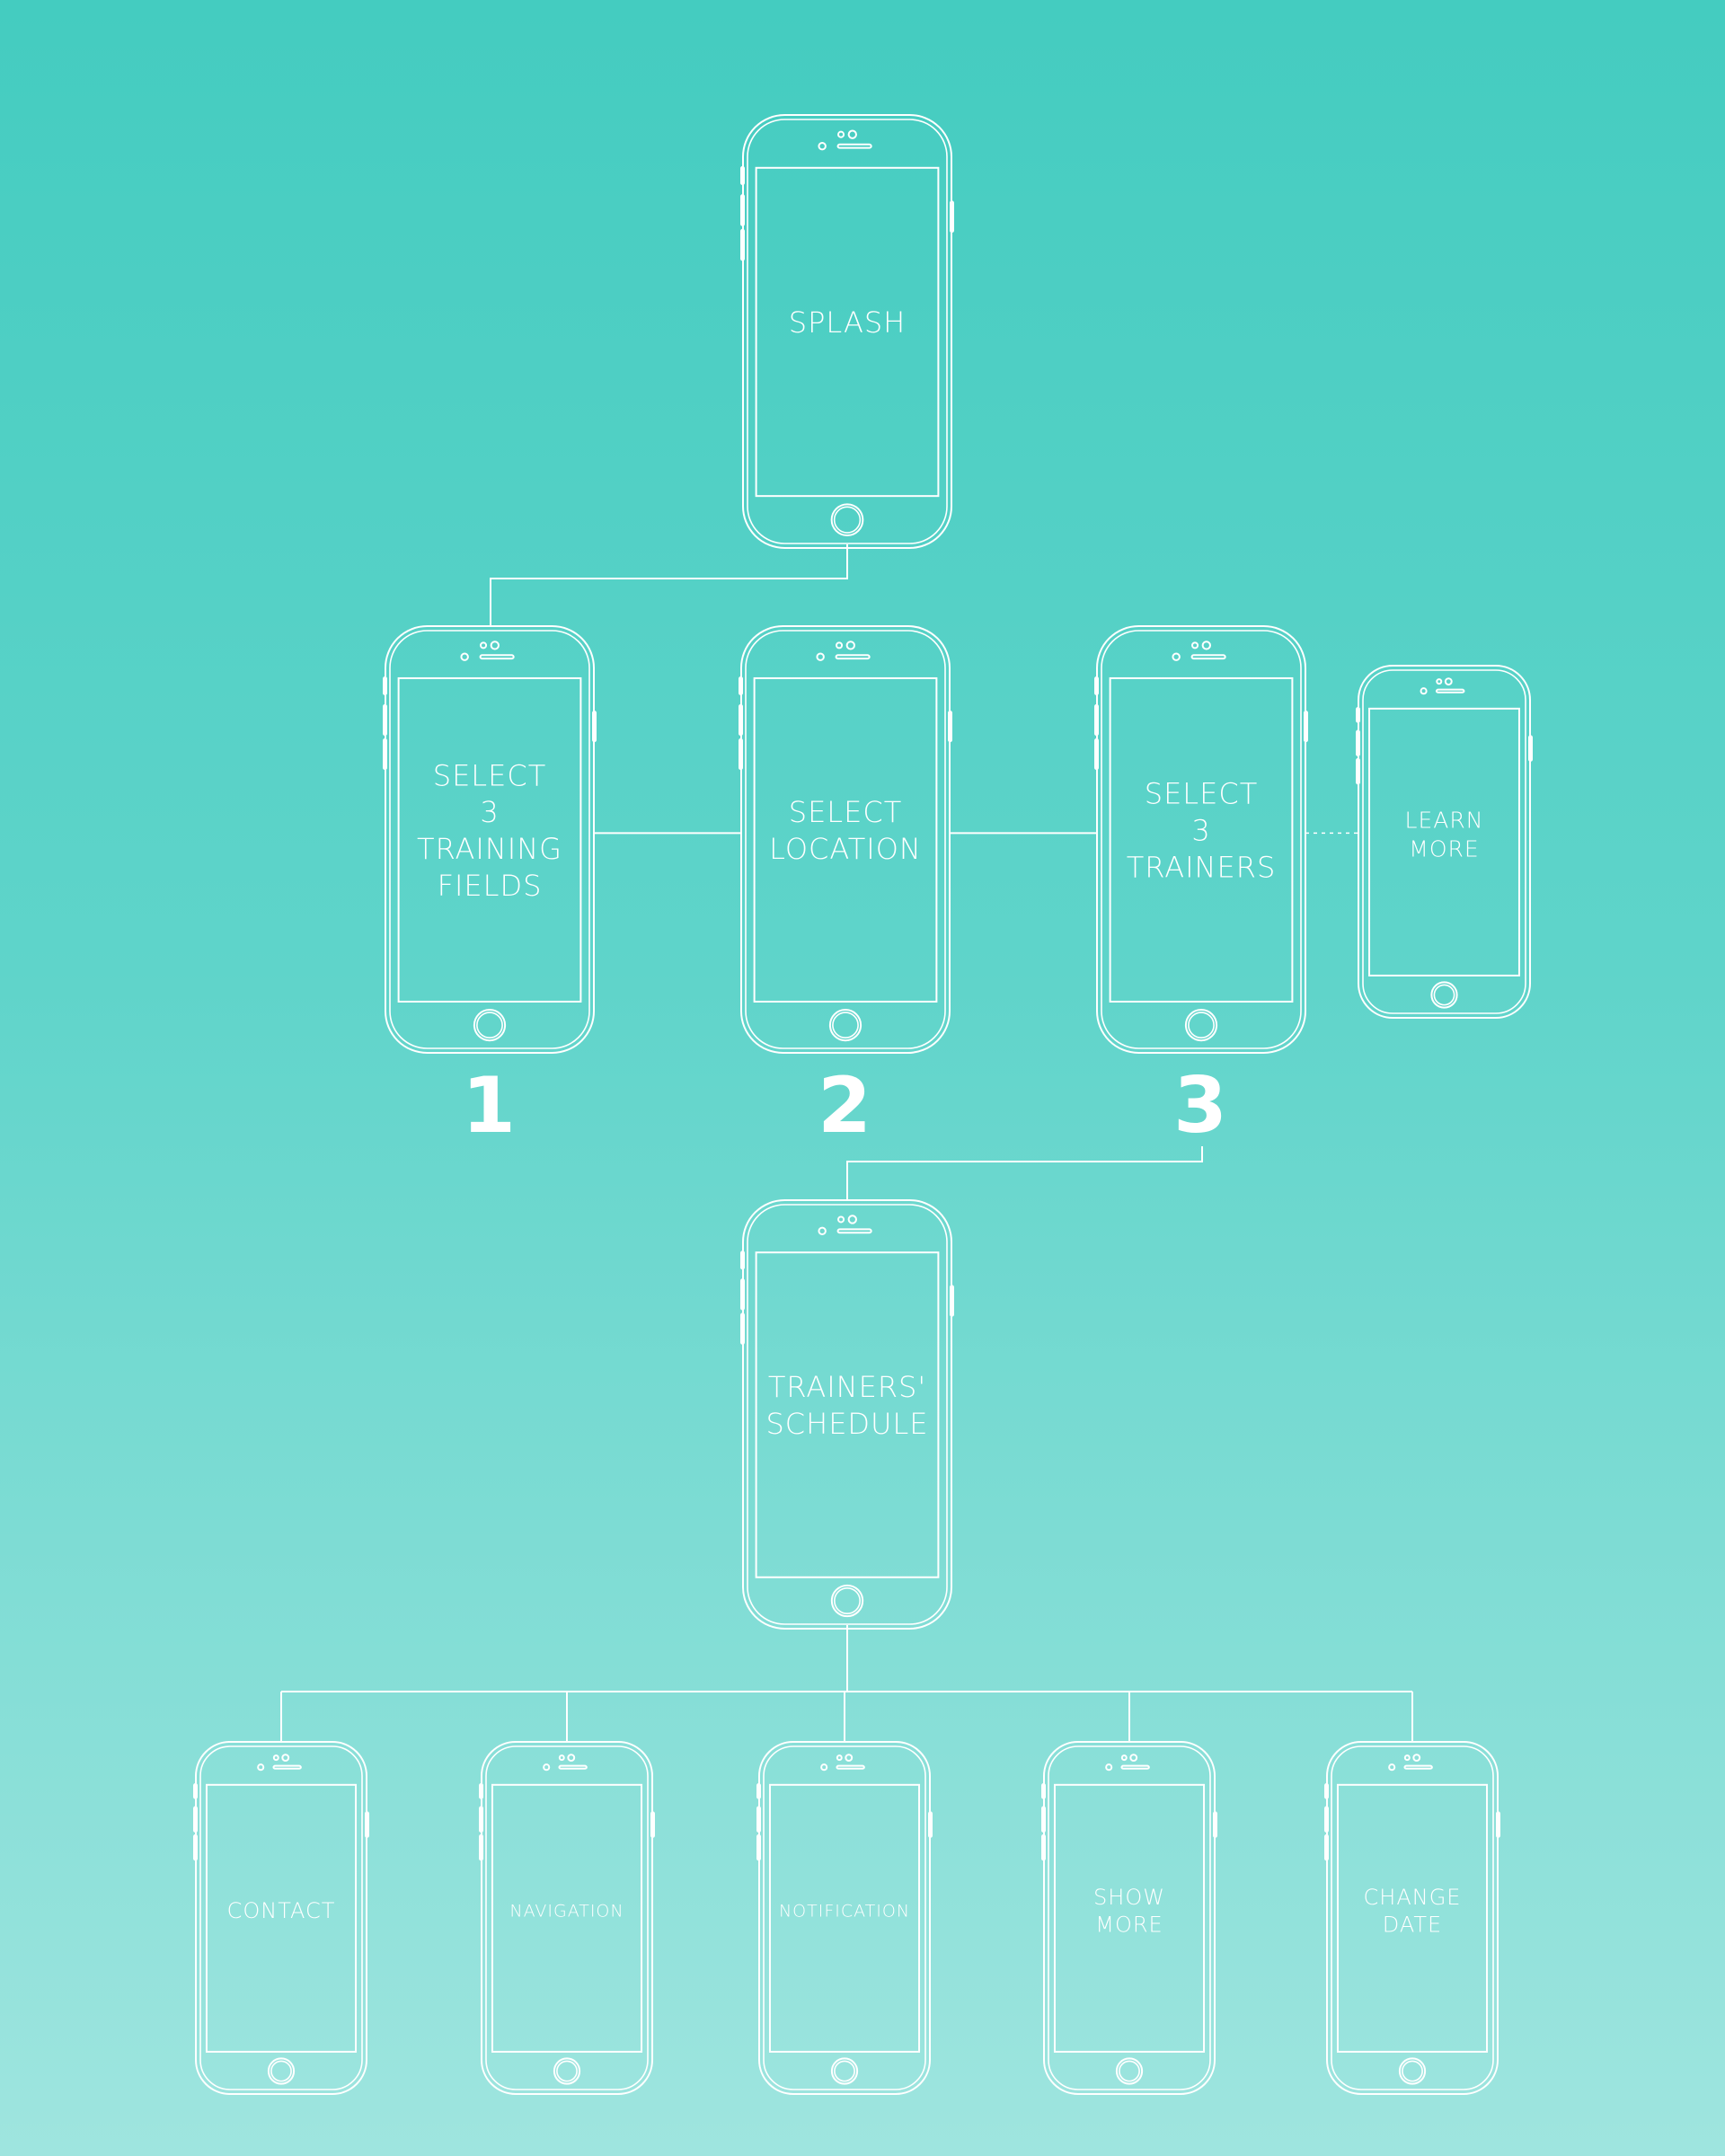 This screenshot has width=1725, height=2156. I want to click on screen-label-line: SHOW, so click(1129, 1897).